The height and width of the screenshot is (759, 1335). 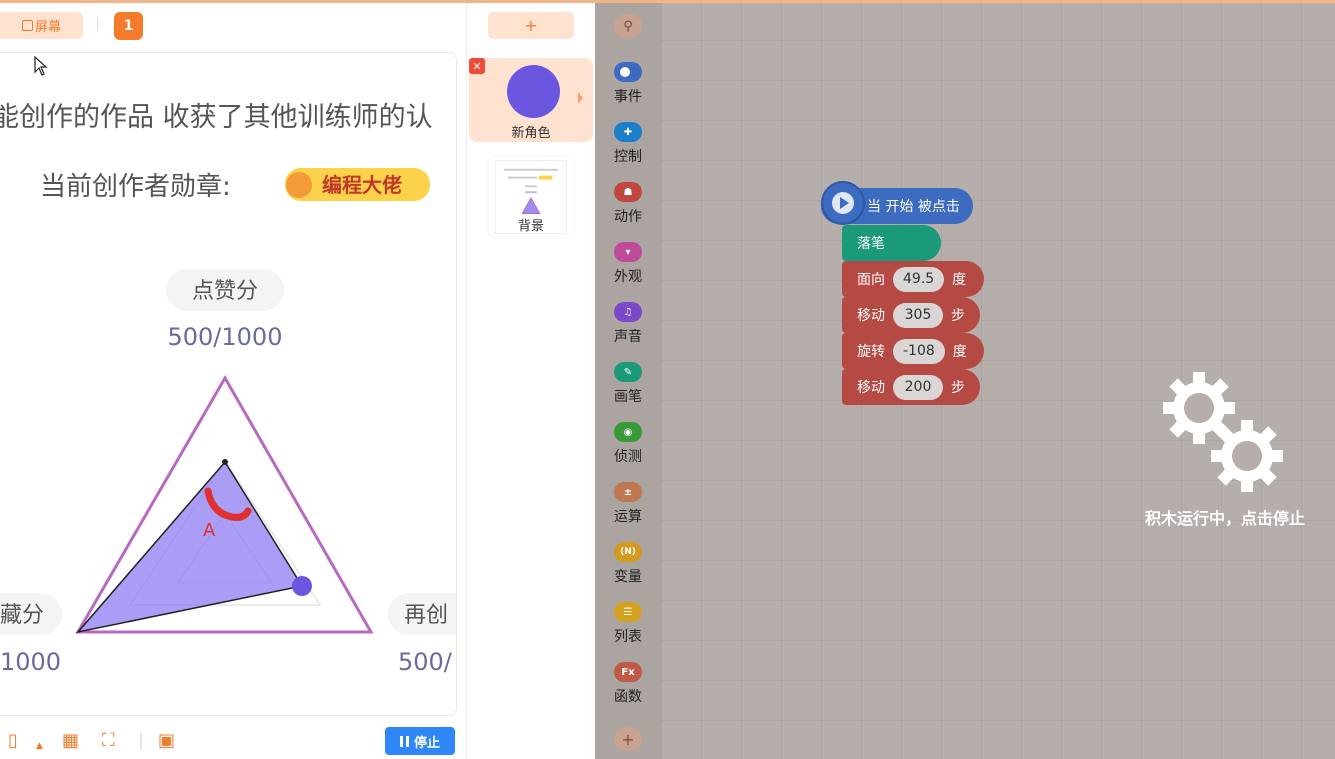 What do you see at coordinates (425, 662) in the screenshot?
I see `radar-right-value: 500/` at bounding box center [425, 662].